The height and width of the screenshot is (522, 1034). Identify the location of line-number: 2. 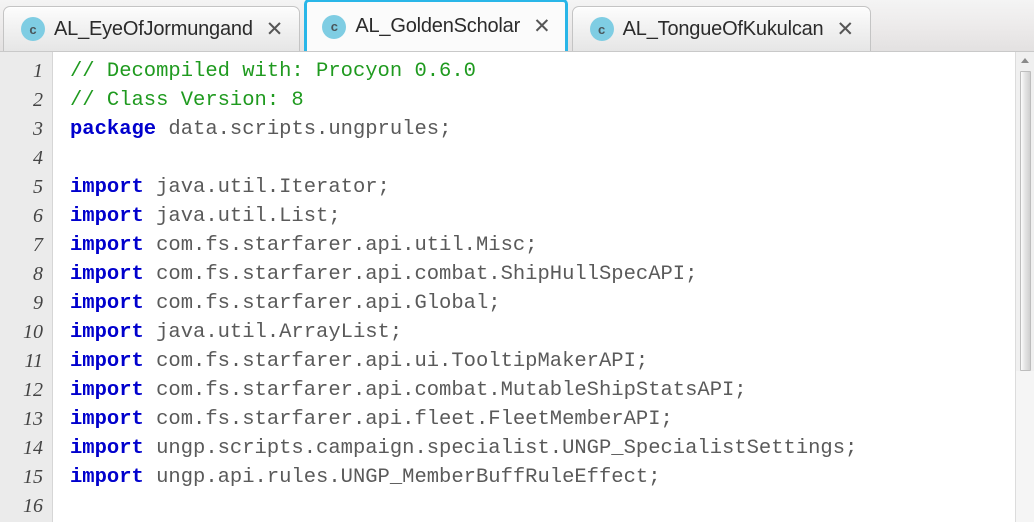
(38, 100).